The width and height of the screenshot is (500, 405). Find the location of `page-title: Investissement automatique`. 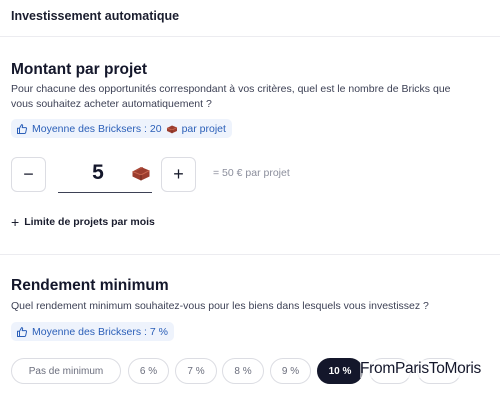

page-title: Investissement automatique is located at coordinates (95, 16).